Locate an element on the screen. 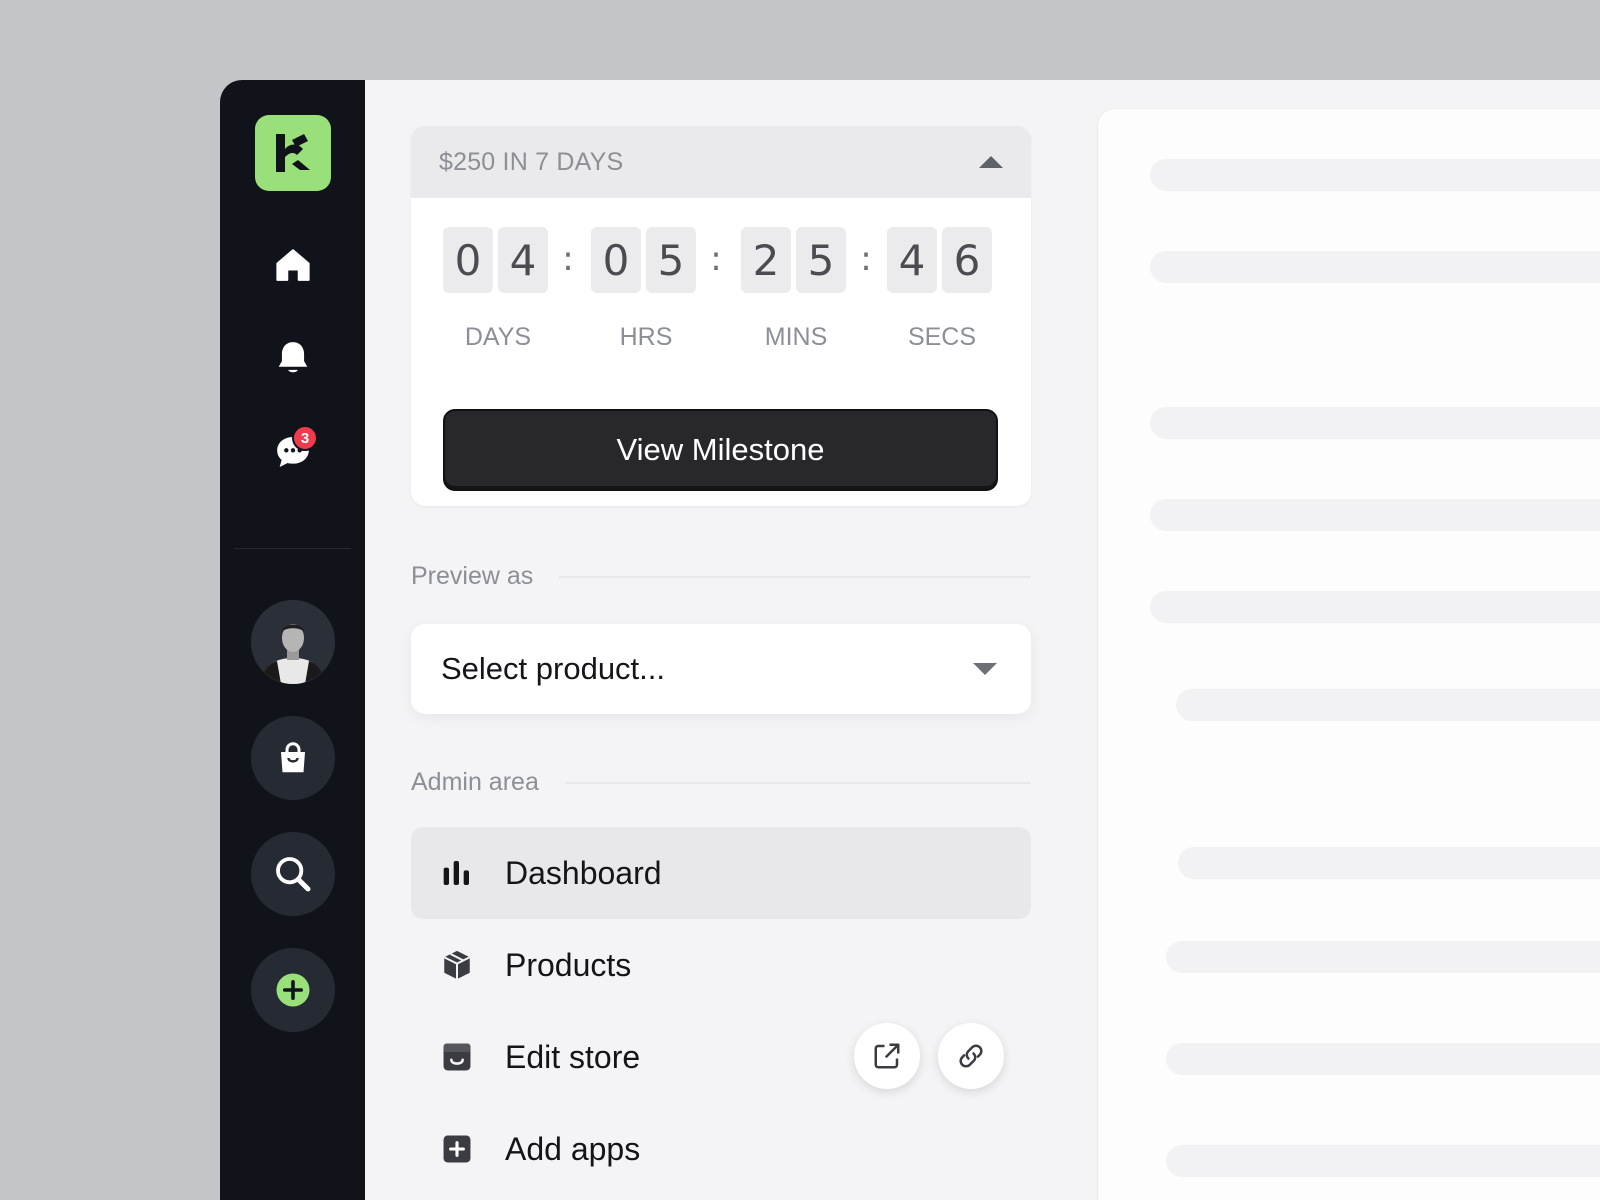 Image resolution: width=1600 pixels, height=1200 pixels. store-icon is located at coordinates (457, 1057).